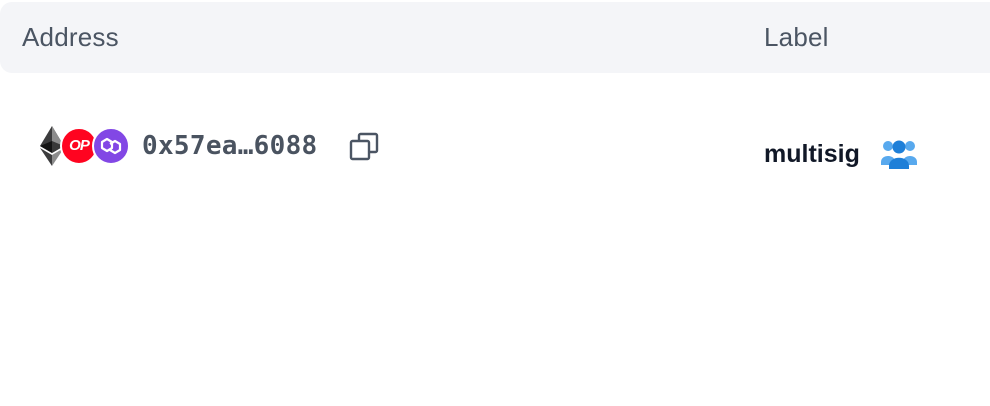 Image resolution: width=990 pixels, height=406 pixels. Describe the element at coordinates (796, 37) in the screenshot. I see `column-header-label: Label` at that location.